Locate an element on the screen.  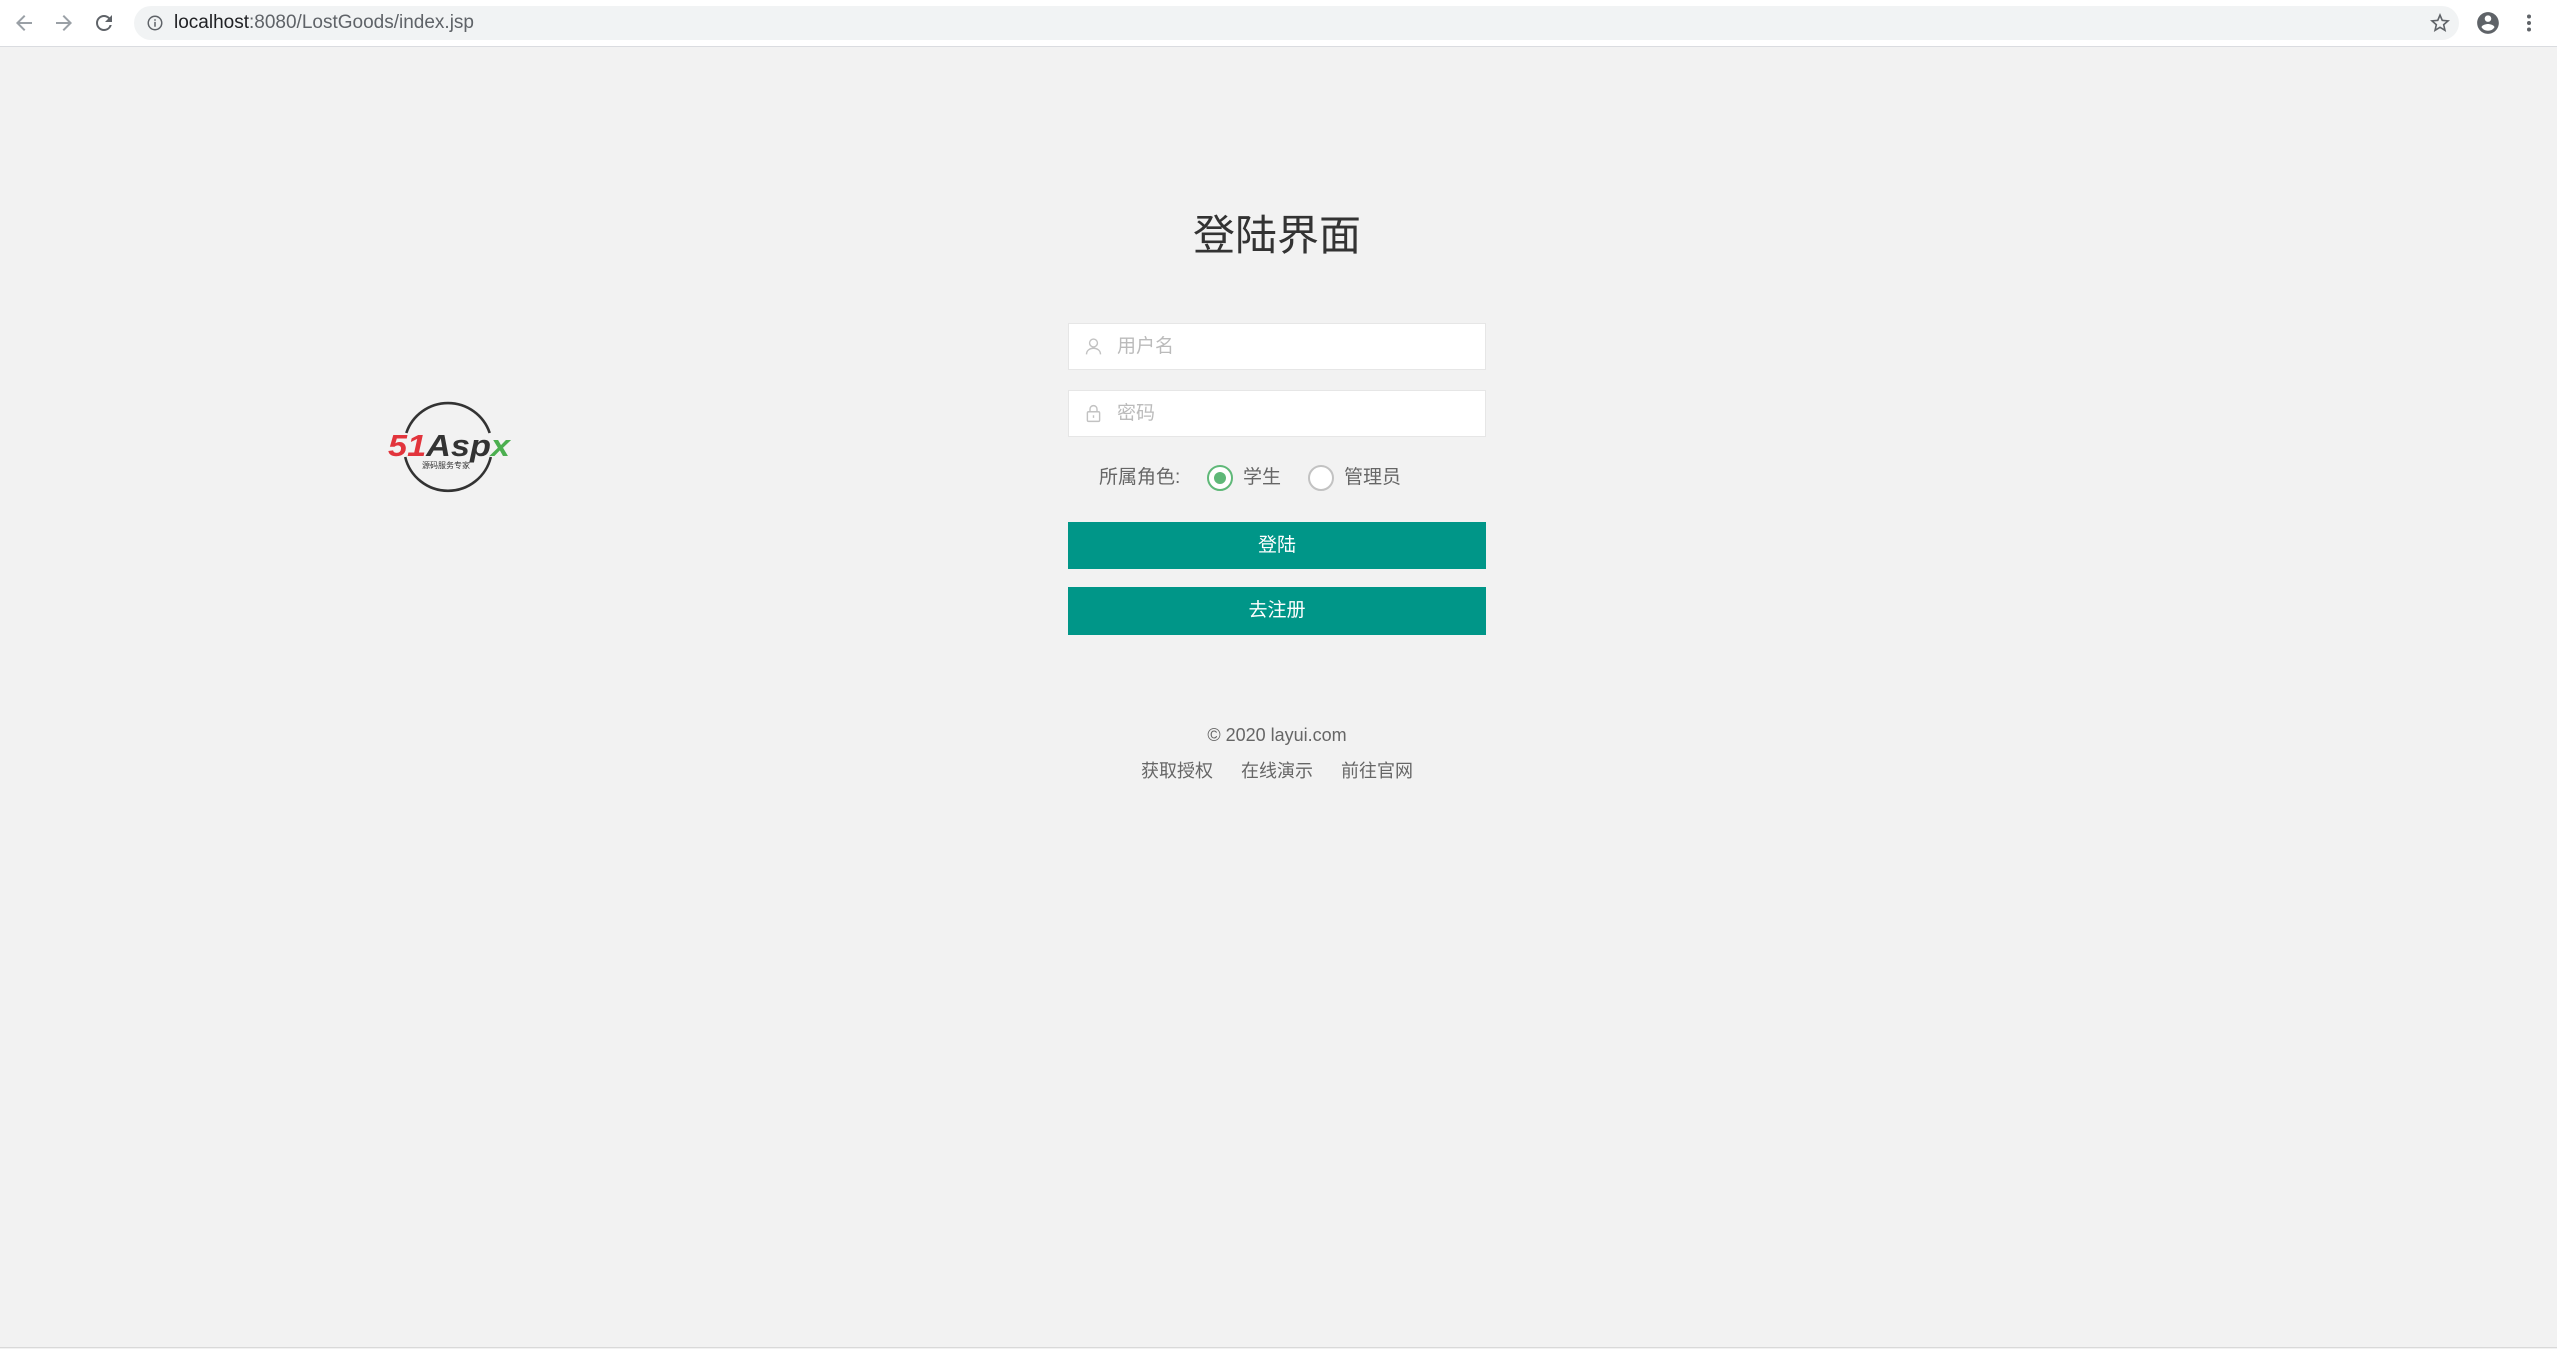
username-input is located at coordinates (1297, 346).